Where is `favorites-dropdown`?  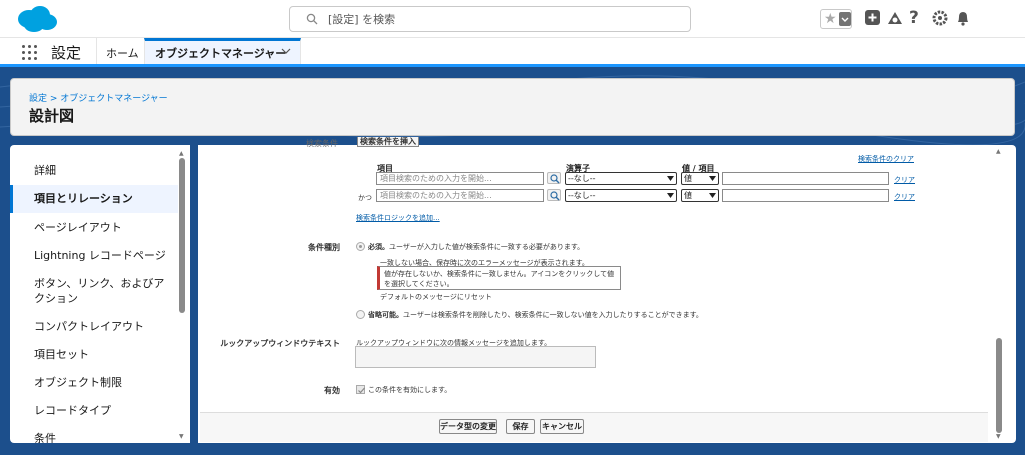
favorites-dropdown is located at coordinates (845, 19).